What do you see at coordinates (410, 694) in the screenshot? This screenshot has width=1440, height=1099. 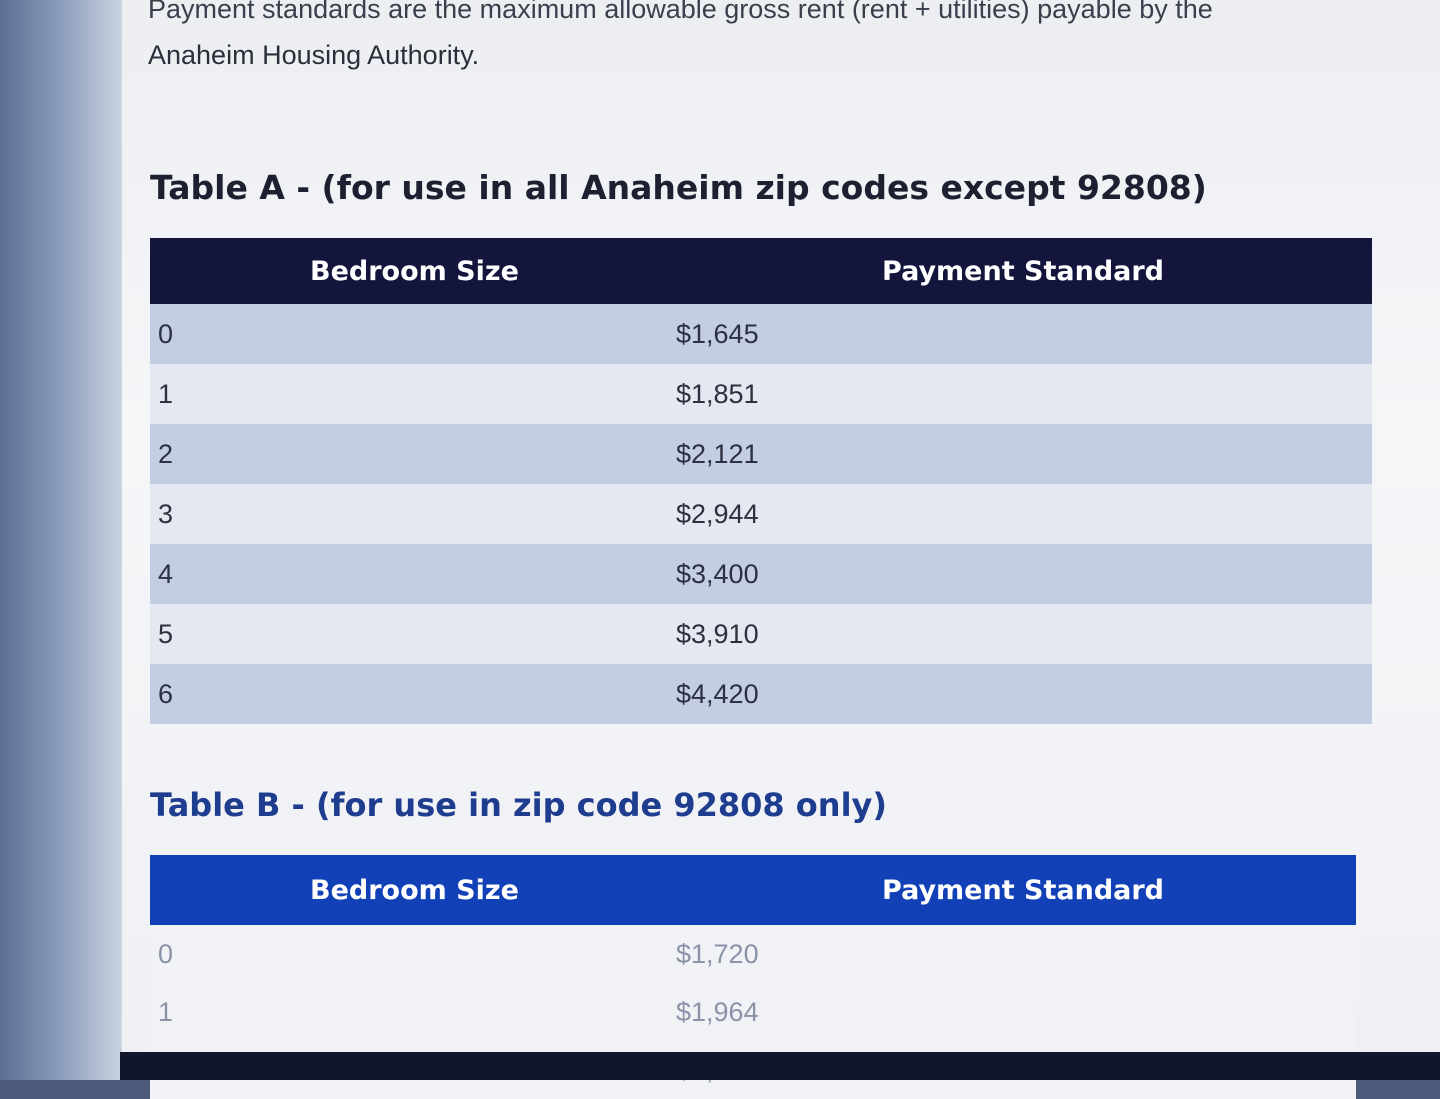 I see `bedroom-size-cell: 6` at bounding box center [410, 694].